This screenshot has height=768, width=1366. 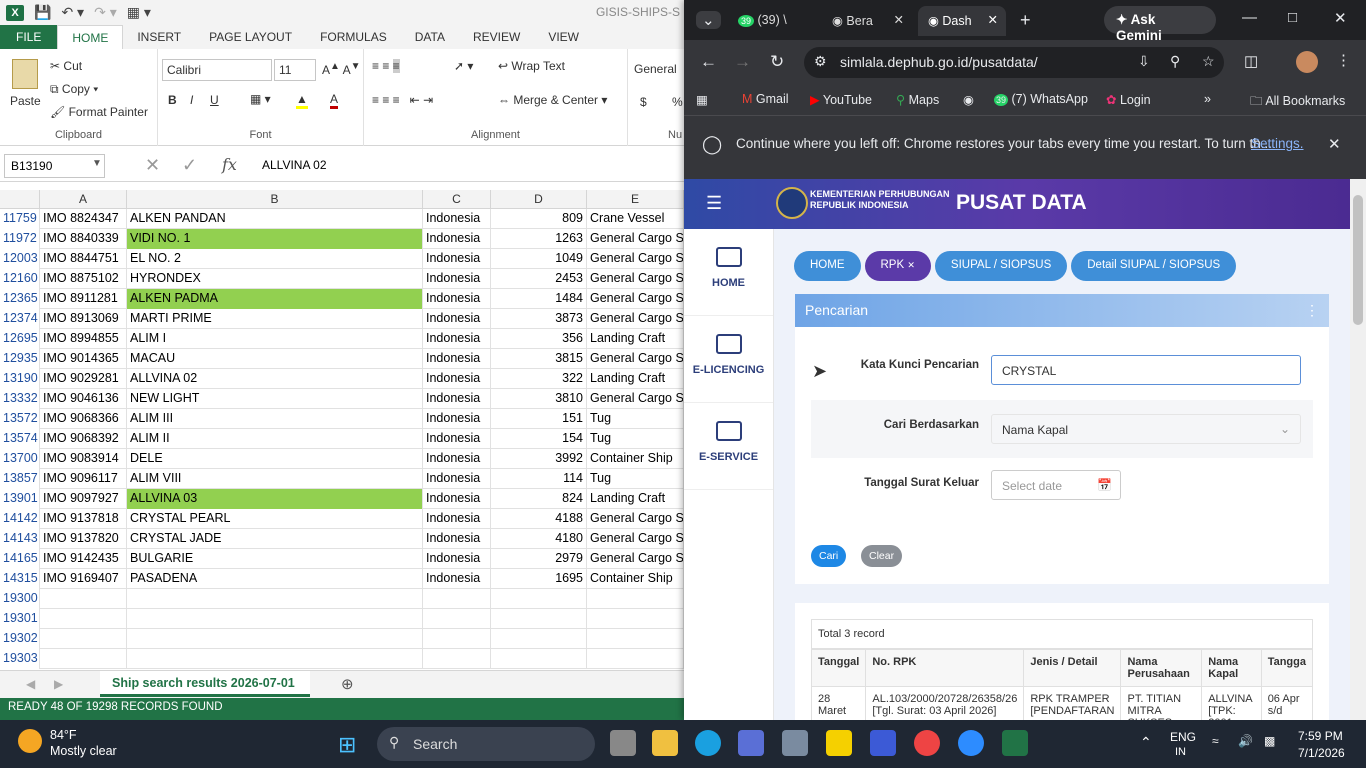 What do you see at coordinates (539, 459) in the screenshot?
I see `cell-d: 3992` at bounding box center [539, 459].